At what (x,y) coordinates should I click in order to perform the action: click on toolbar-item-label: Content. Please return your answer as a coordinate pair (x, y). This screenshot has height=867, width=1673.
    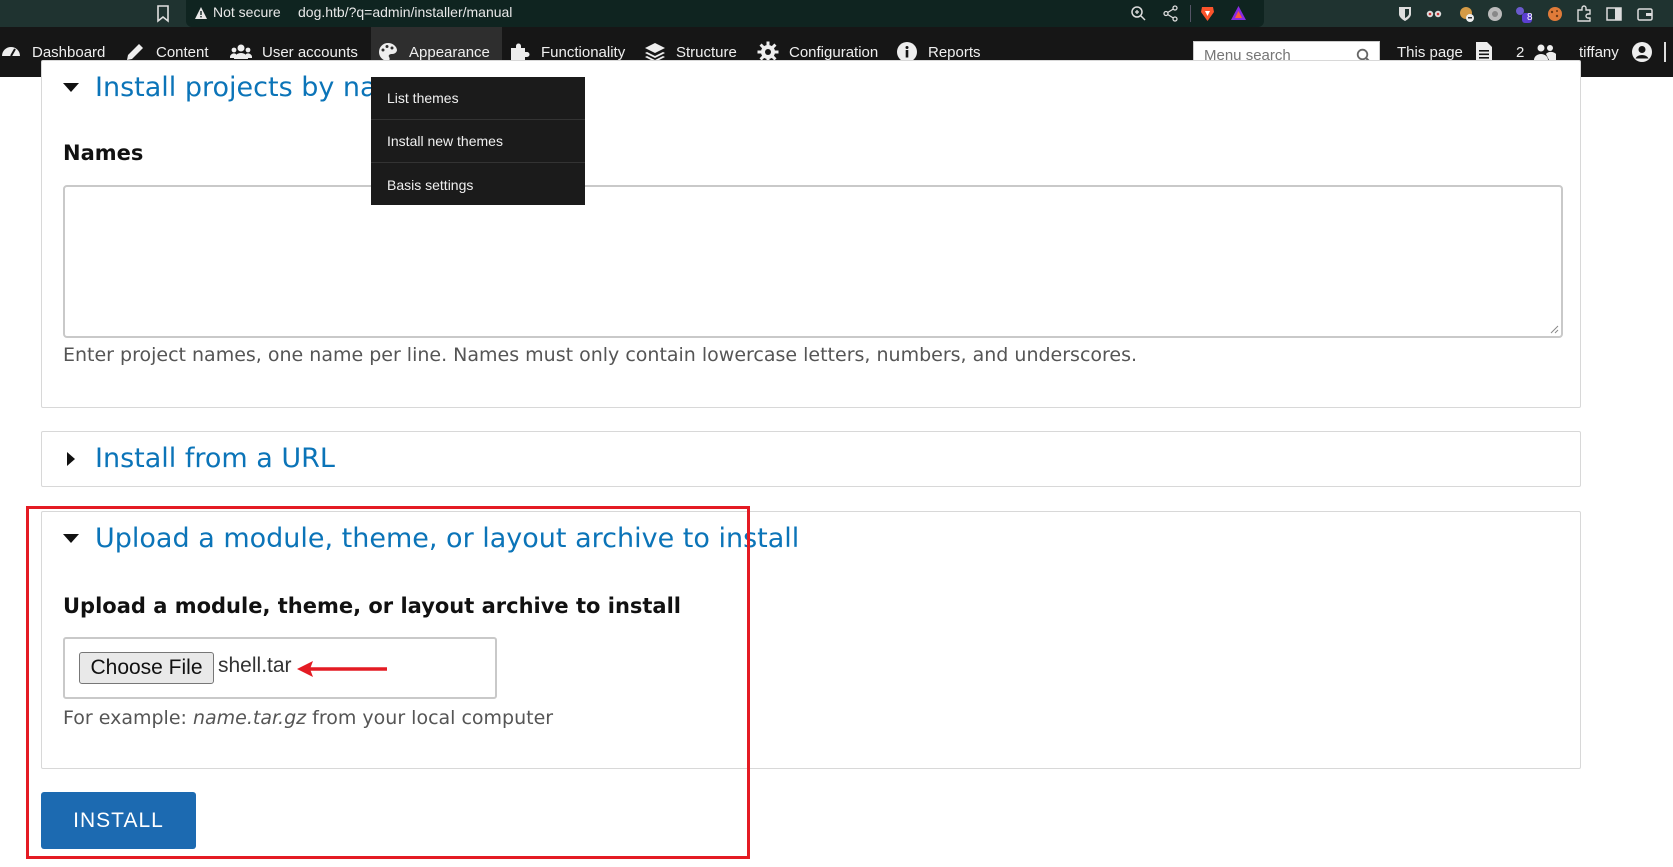
    Looking at the image, I should click on (182, 52).